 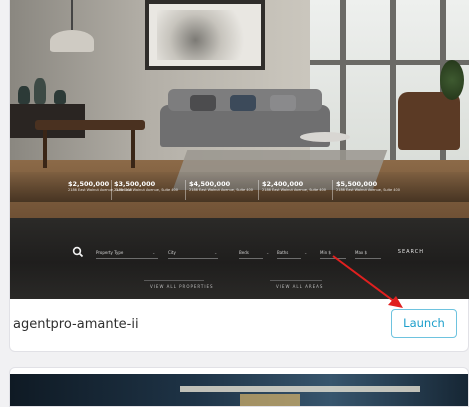 I want to click on search-field-beds: Beds, so click(x=251, y=254).